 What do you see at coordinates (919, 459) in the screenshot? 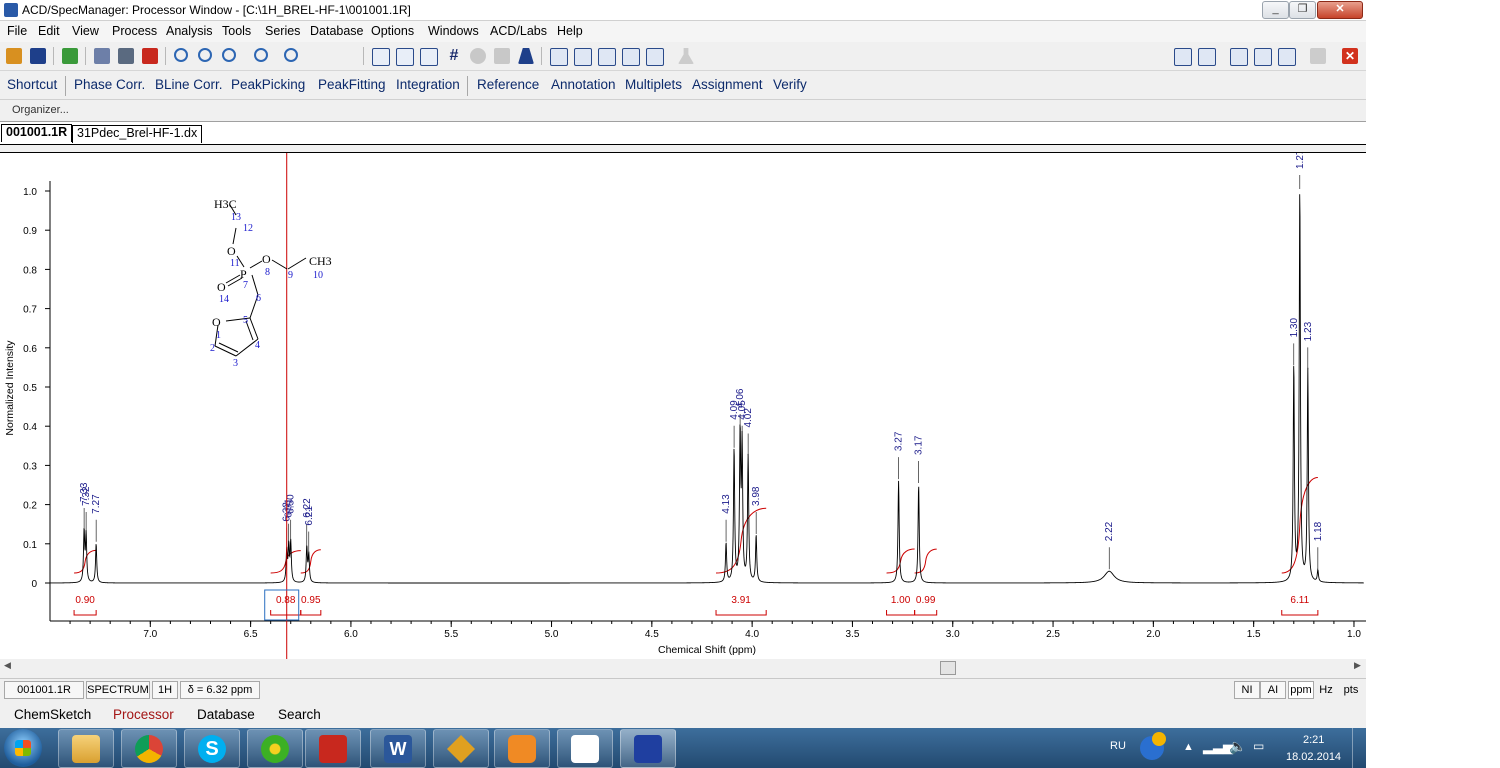
I see `peak-label: 3.17` at bounding box center [919, 459].